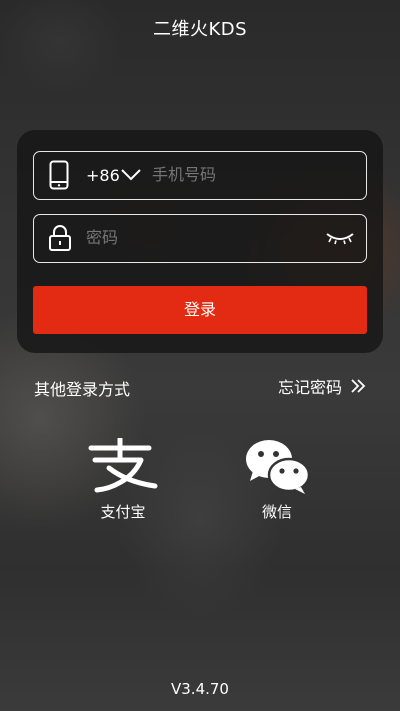 This screenshot has height=711, width=400. Describe the element at coordinates (200, 689) in the screenshot. I see `version-label: V3.4.70` at that location.